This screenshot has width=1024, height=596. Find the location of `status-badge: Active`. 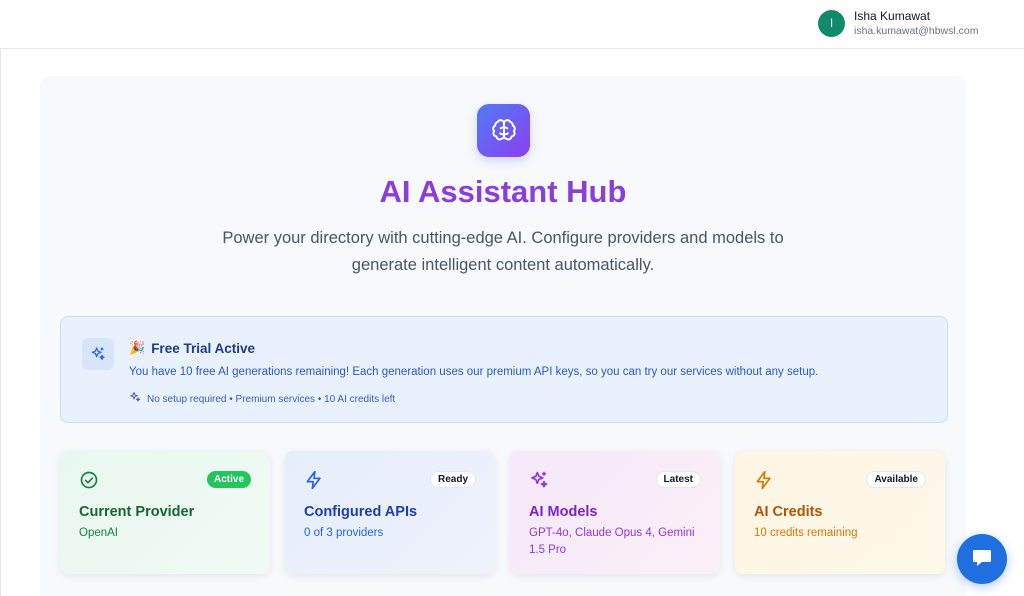

status-badge: Active is located at coordinates (228, 479).